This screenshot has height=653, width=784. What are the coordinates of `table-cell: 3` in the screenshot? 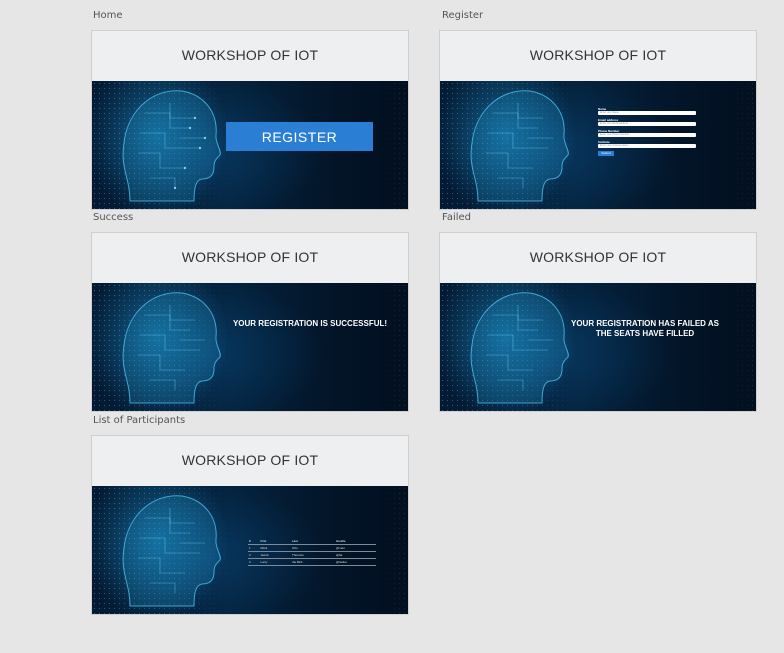 It's located at (254, 562).